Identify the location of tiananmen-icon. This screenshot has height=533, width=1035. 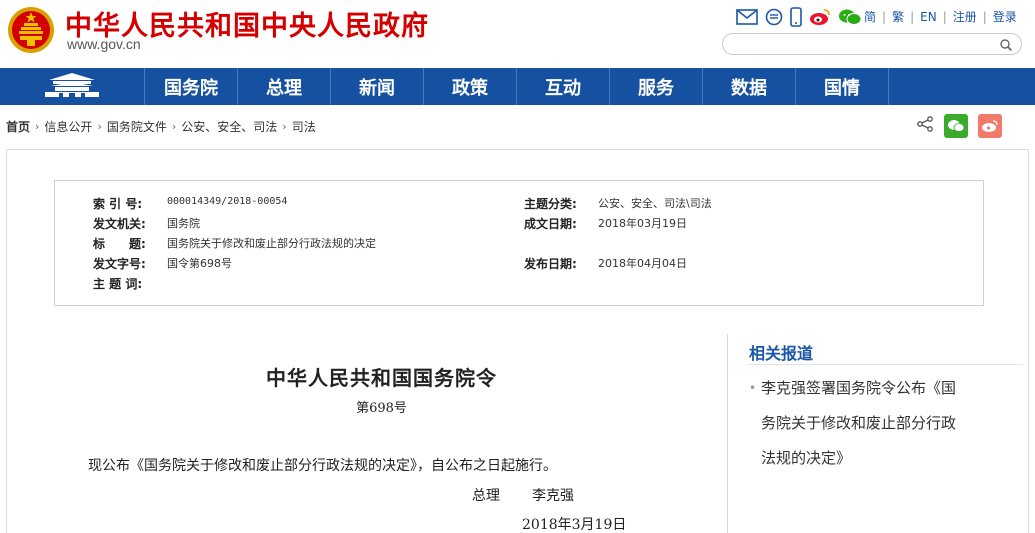
(72, 87).